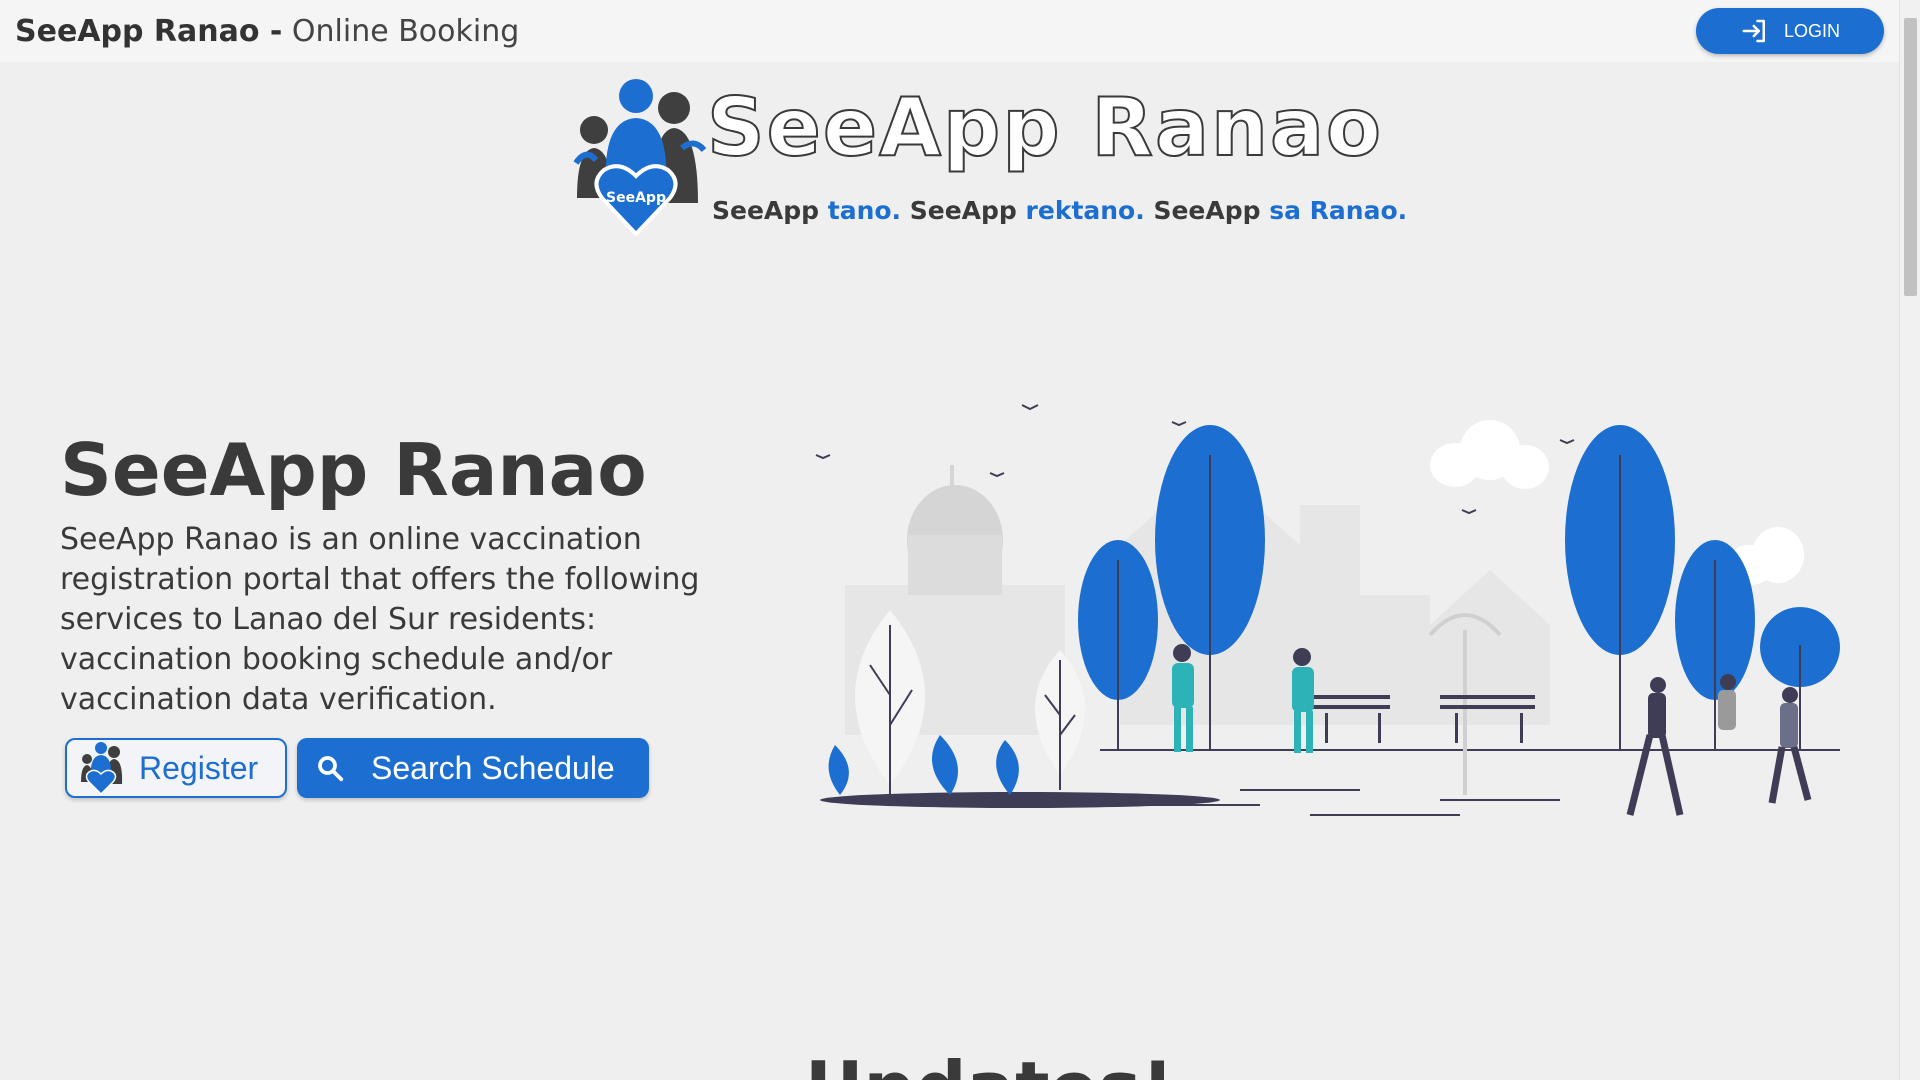 This screenshot has height=1080, width=1920. Describe the element at coordinates (636, 198) in the screenshot. I see `logo-badge-text: SeeApp` at that location.